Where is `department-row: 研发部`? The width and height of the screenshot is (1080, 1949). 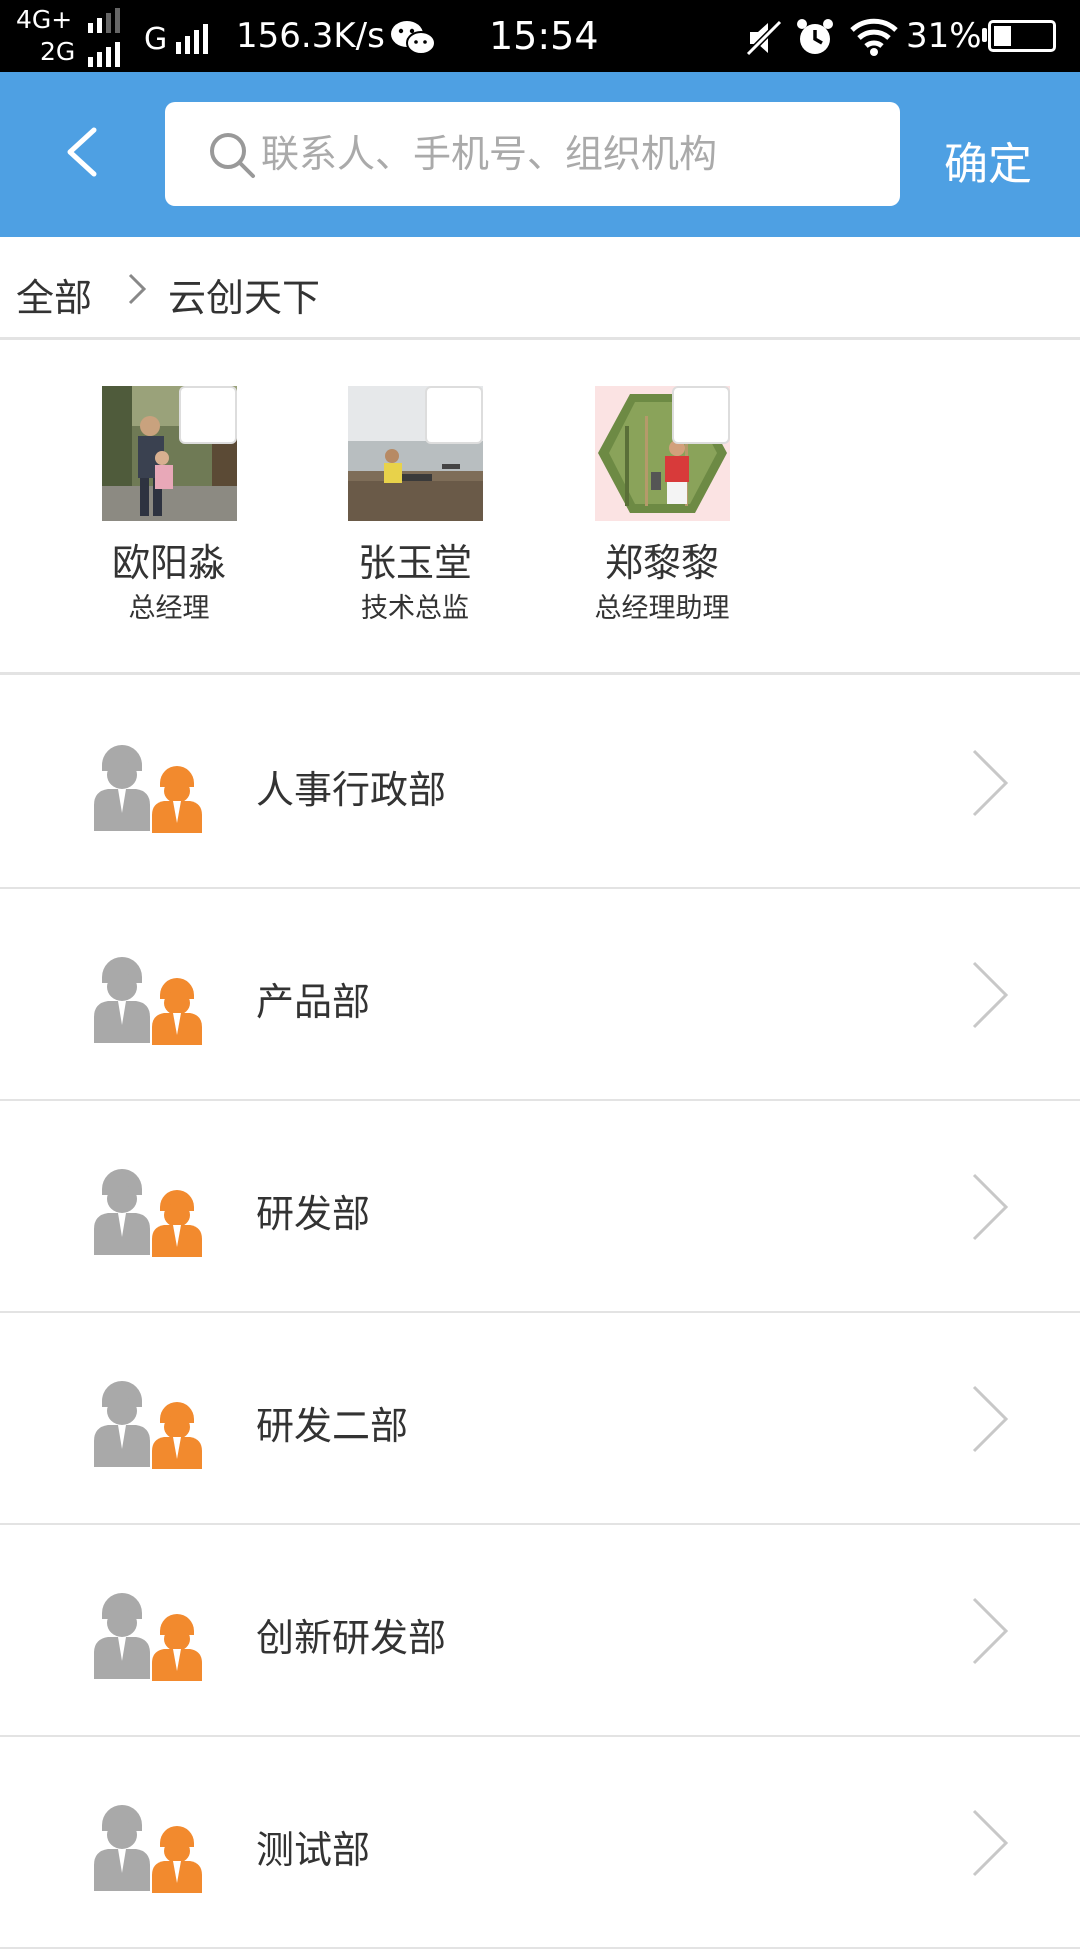 department-row: 研发部 is located at coordinates (540, 1207).